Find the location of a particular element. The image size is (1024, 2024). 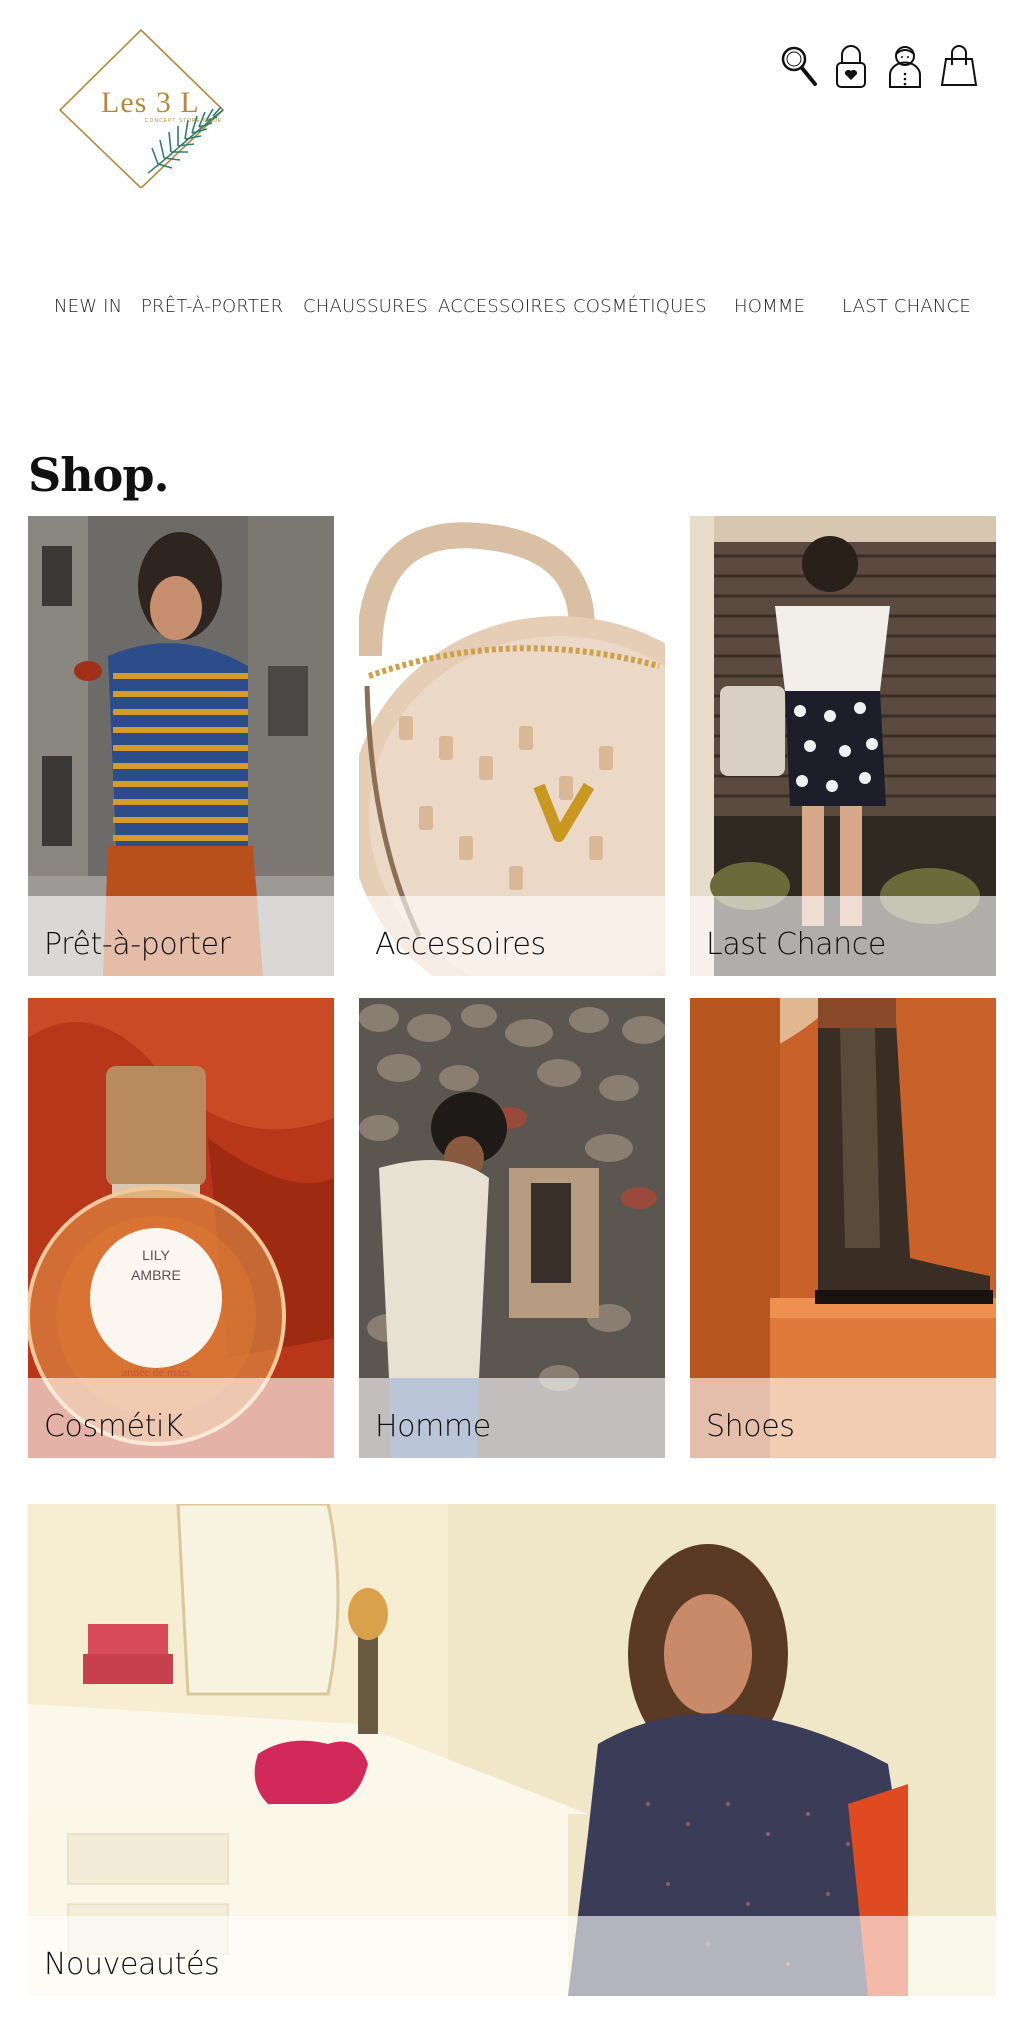

category-tile-homme: Homme is located at coordinates (512, 1228).